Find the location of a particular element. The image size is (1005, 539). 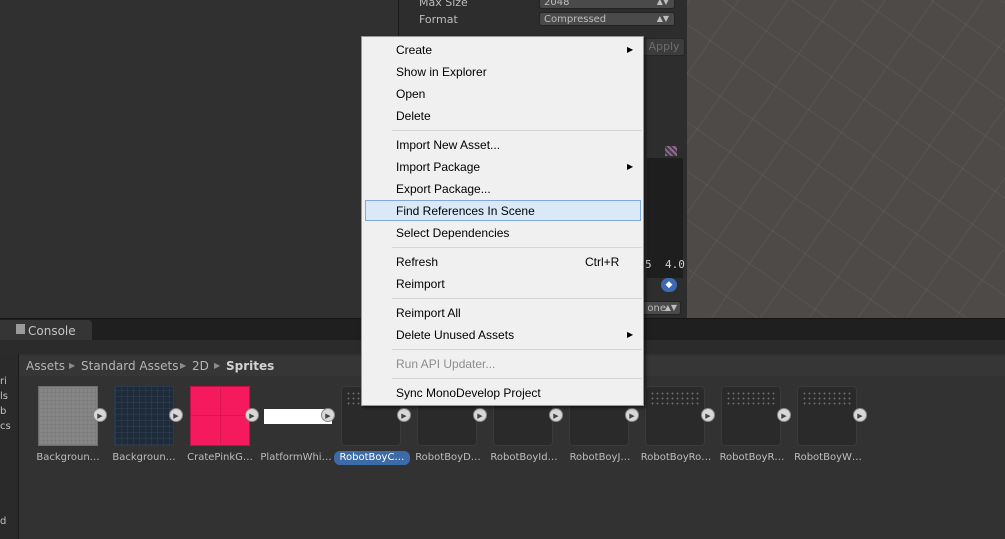

tree-item-fragment: ri is located at coordinates (3, 381).